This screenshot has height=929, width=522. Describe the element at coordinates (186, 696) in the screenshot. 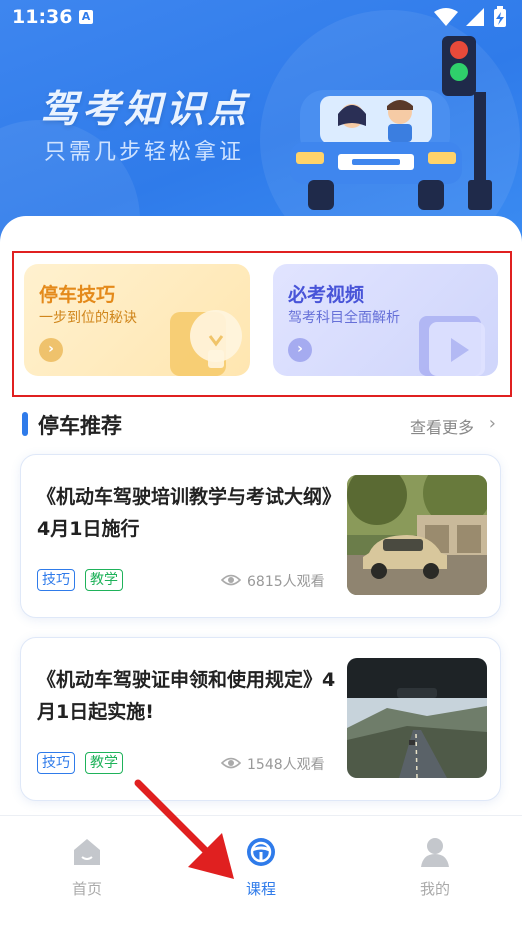

I see `article-title: 《机动车驾驶证申领和使用规定》4月1日起实施!` at that location.